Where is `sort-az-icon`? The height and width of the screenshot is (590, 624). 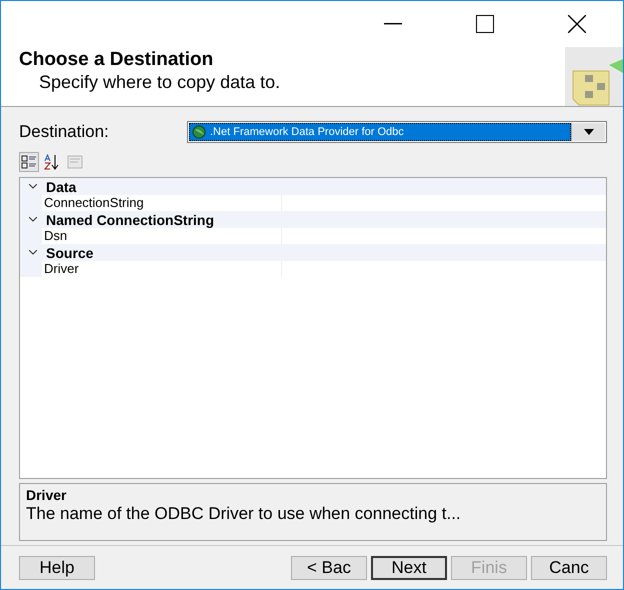
sort-az-icon is located at coordinates (52, 162).